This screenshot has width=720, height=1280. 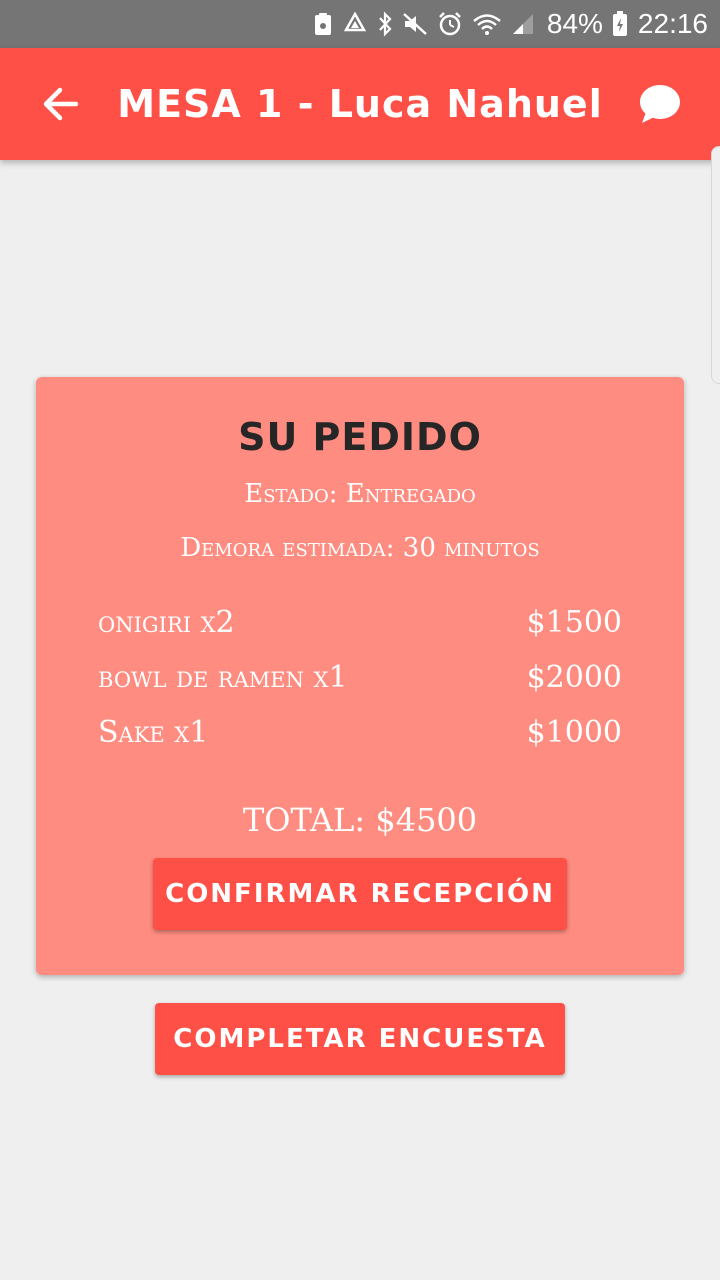 I want to click on battery-charging-icon, so click(x=620, y=24).